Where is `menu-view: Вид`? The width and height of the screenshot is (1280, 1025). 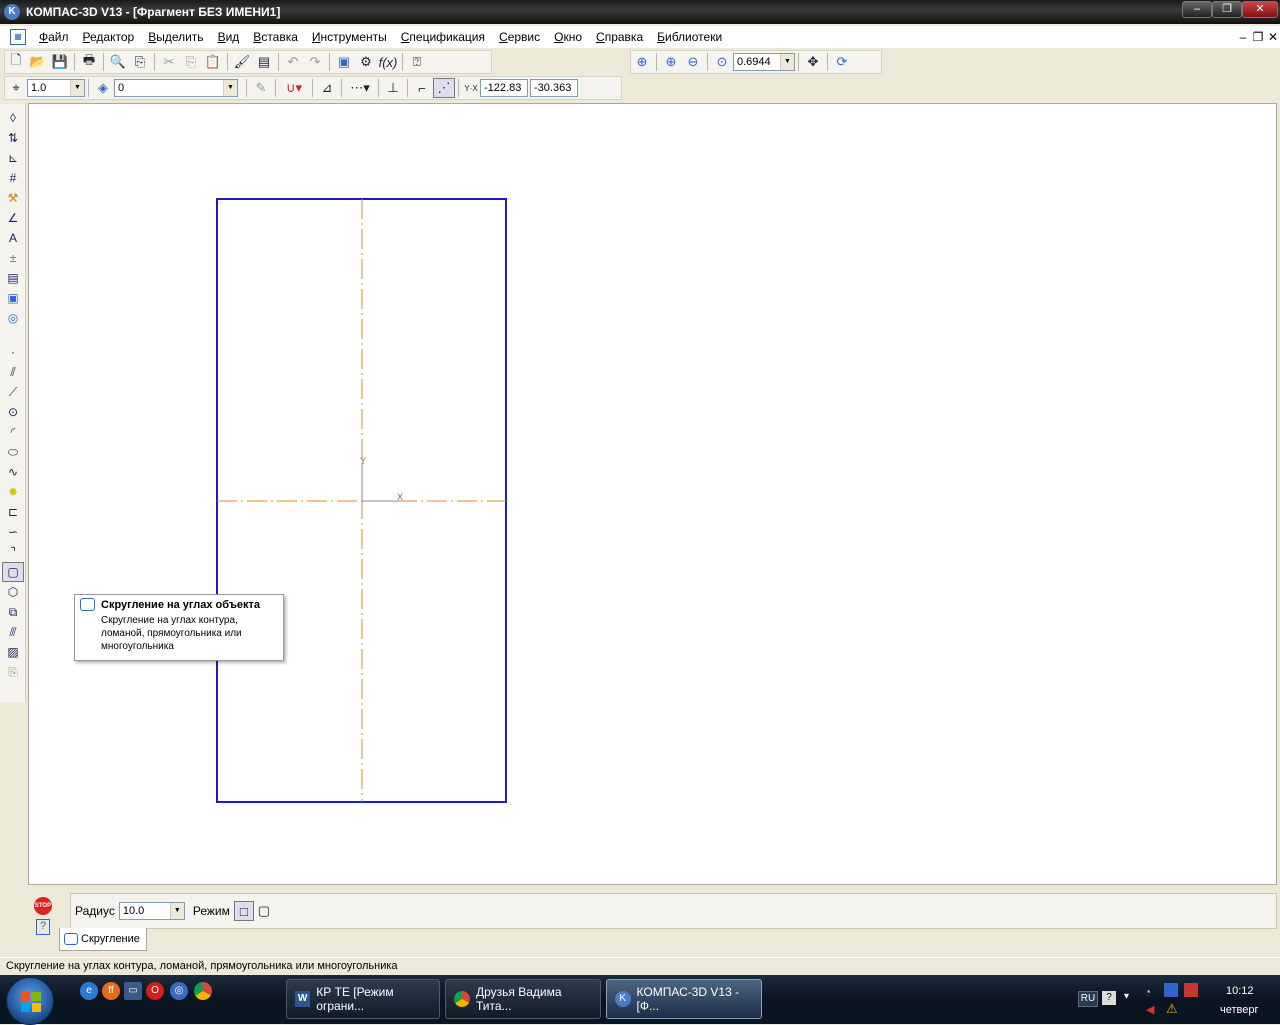 menu-view: Вид is located at coordinates (229, 37).